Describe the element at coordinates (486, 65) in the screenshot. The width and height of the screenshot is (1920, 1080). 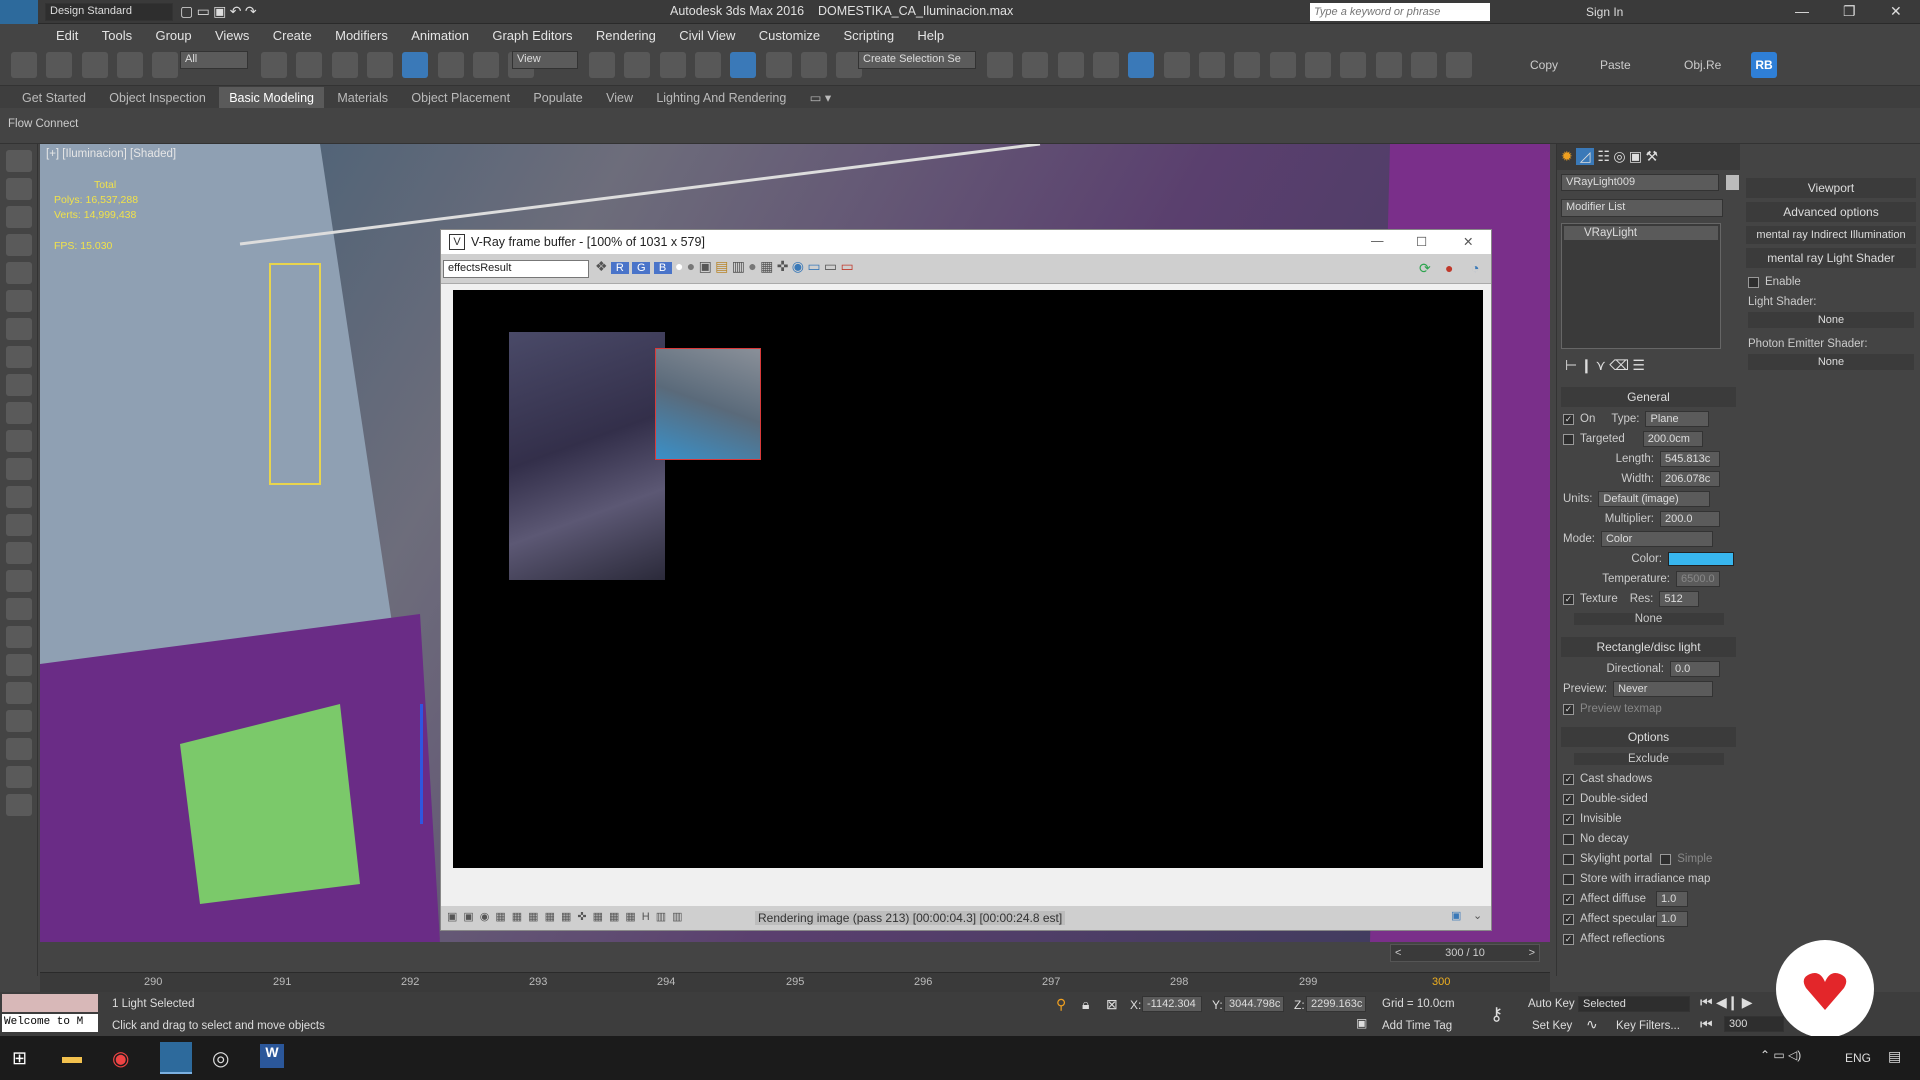
I see `select-and-scale-button` at that location.